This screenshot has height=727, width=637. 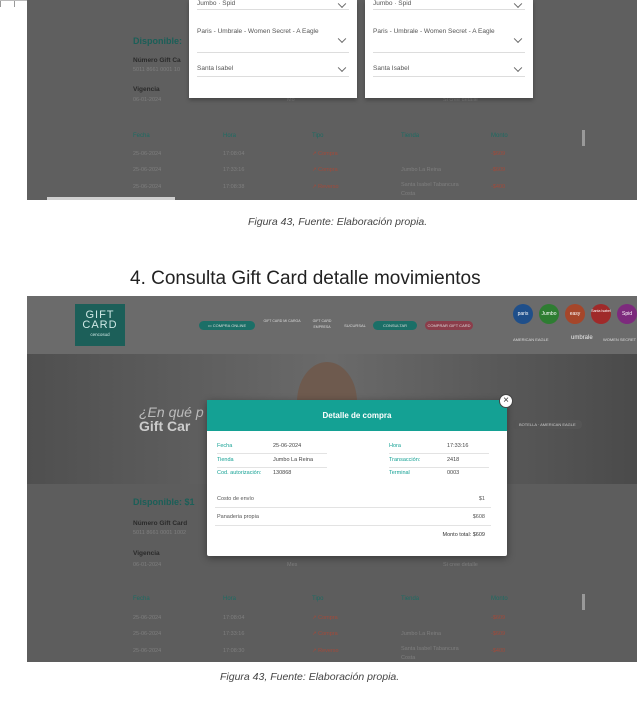 What do you see at coordinates (453, 473) in the screenshot?
I see `terminal-value: 0003` at bounding box center [453, 473].